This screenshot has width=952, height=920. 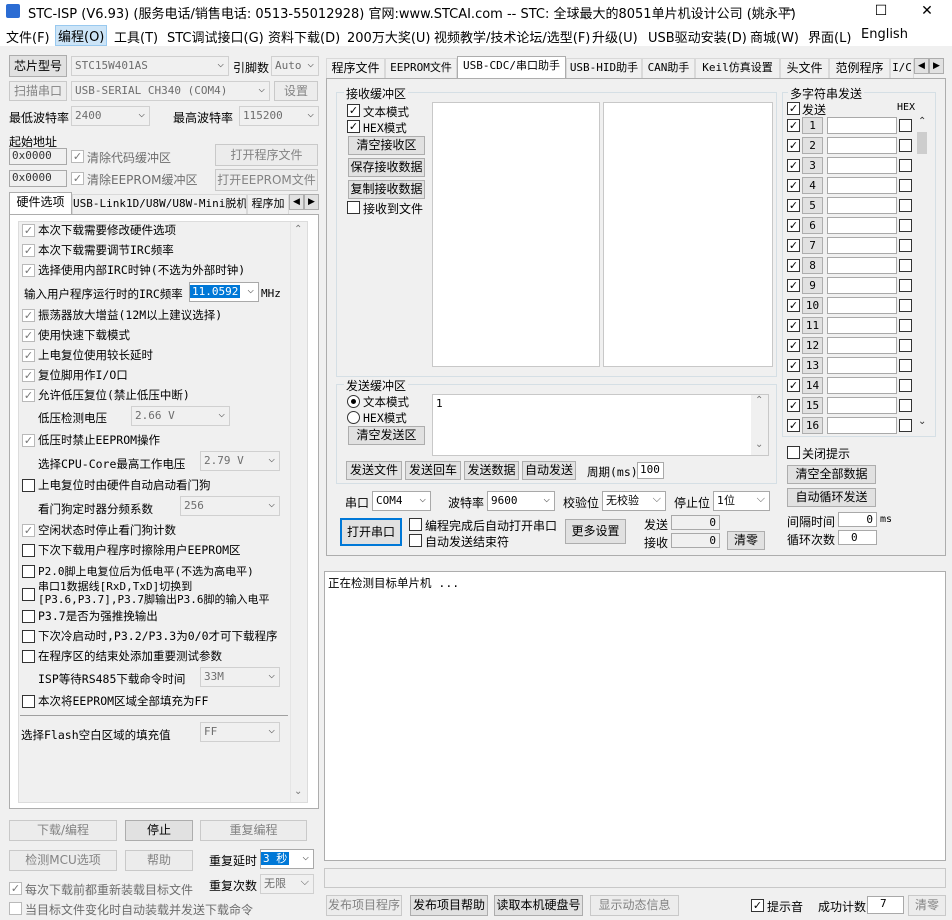 I want to click on menu-prize: 200万大奖(U), so click(x=388, y=36).